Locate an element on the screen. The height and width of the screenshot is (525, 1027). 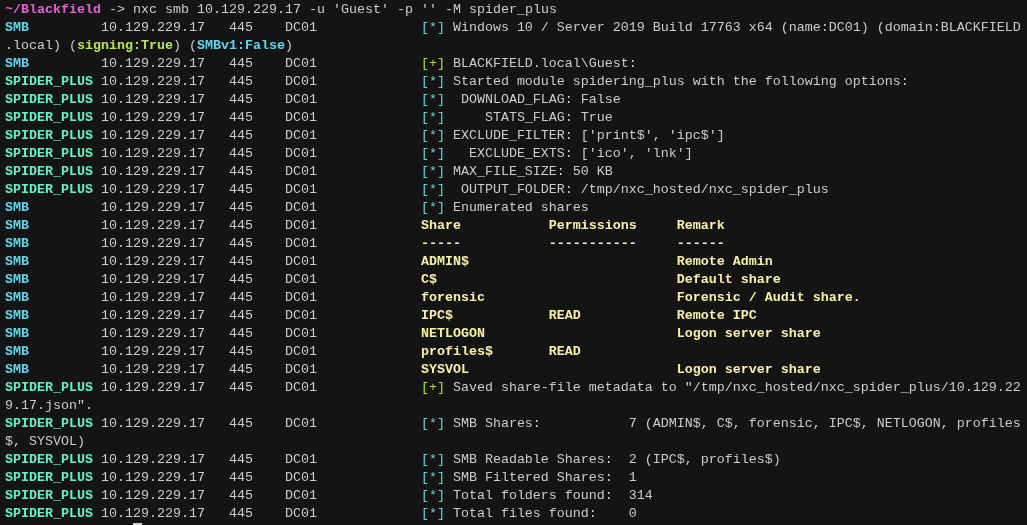
share-remark: Forensic / Audit share. is located at coordinates (768, 297).